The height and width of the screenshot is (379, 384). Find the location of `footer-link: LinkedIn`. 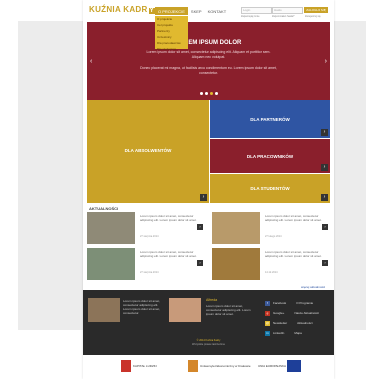

footer-link: LinkedIn is located at coordinates (278, 333).